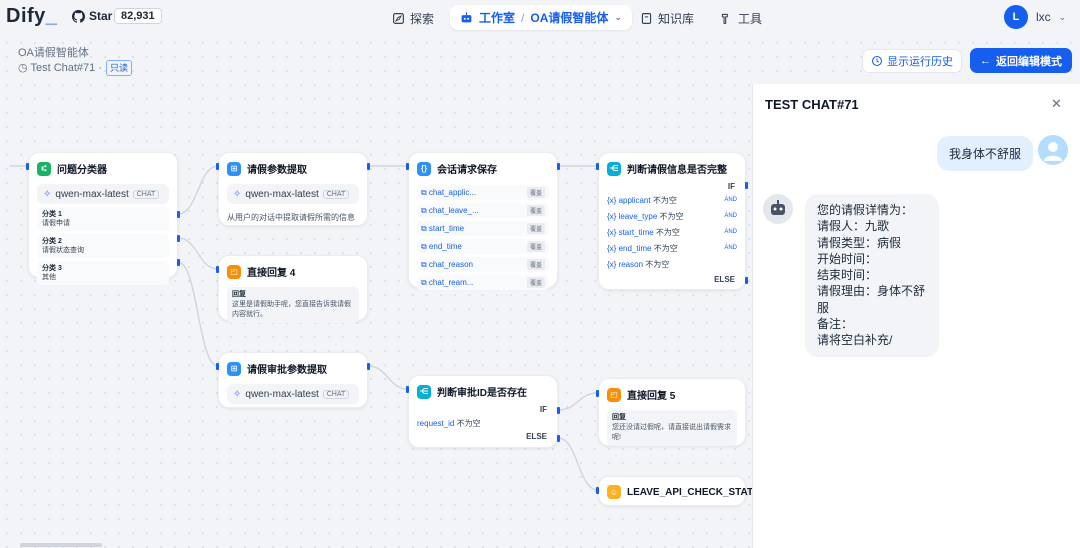 The width and height of the screenshot is (1080, 548). Describe the element at coordinates (682, 491) in the screenshot. I see `node-leave-api-check-status: ☺ LEAVE_API_CHECK_STATUS` at that location.